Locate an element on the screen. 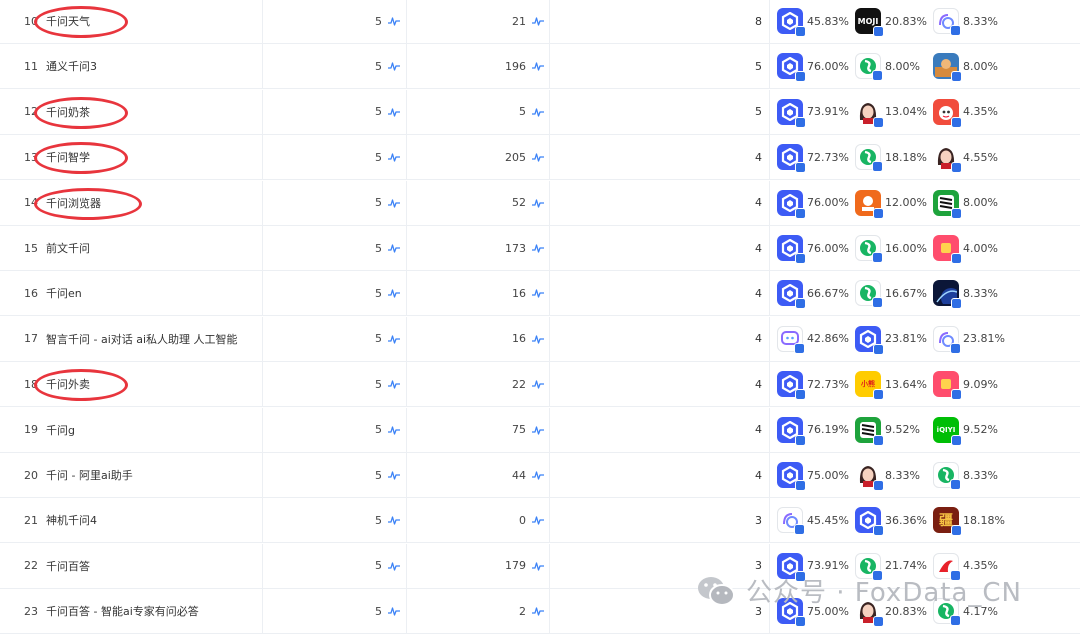 Image resolution: width=1080 pixels, height=635 pixels. competitor-item: 4.00% is located at coordinates (965, 248).